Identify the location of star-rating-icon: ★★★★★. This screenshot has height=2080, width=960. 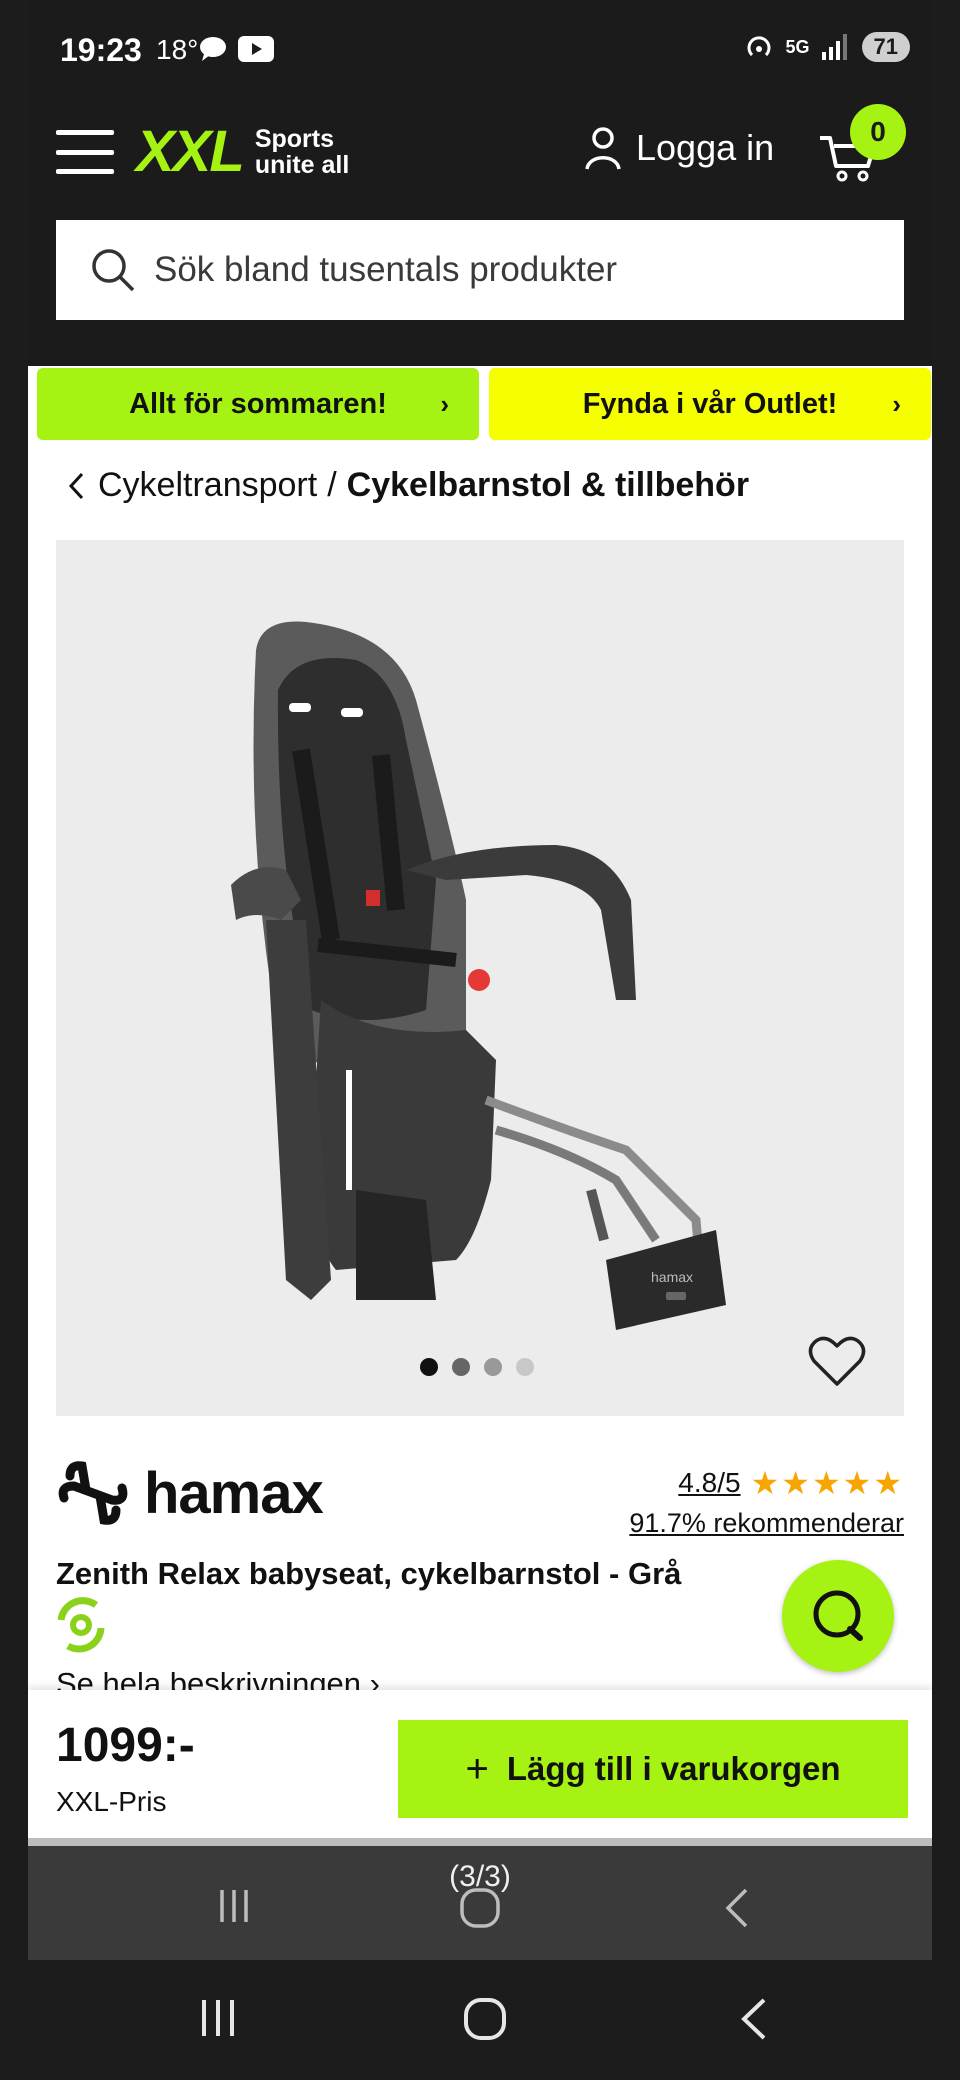
(827, 1483).